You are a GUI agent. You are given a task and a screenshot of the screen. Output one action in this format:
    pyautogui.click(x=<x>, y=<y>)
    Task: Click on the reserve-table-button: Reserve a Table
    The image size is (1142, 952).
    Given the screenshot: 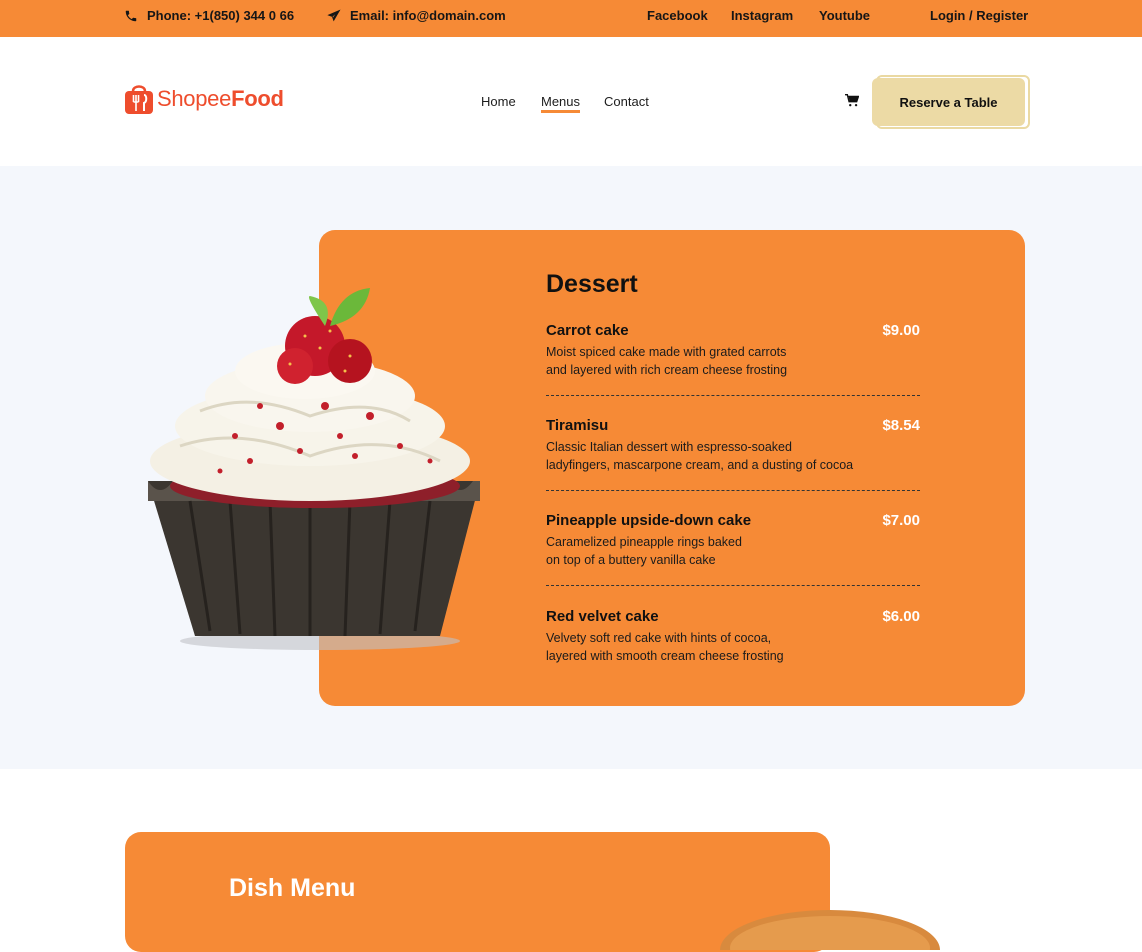 What is the action you would take?
    pyautogui.click(x=948, y=102)
    